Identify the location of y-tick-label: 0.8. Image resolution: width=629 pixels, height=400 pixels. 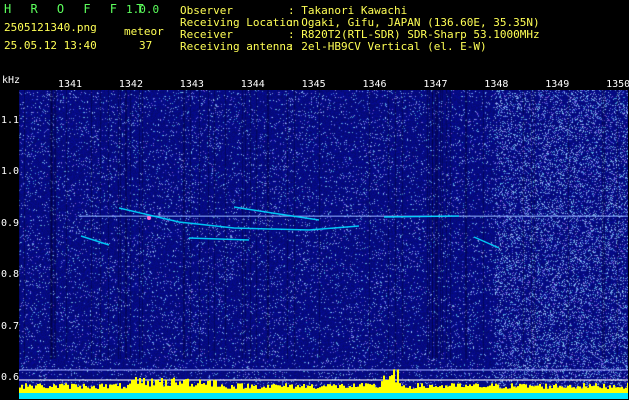
(10, 275).